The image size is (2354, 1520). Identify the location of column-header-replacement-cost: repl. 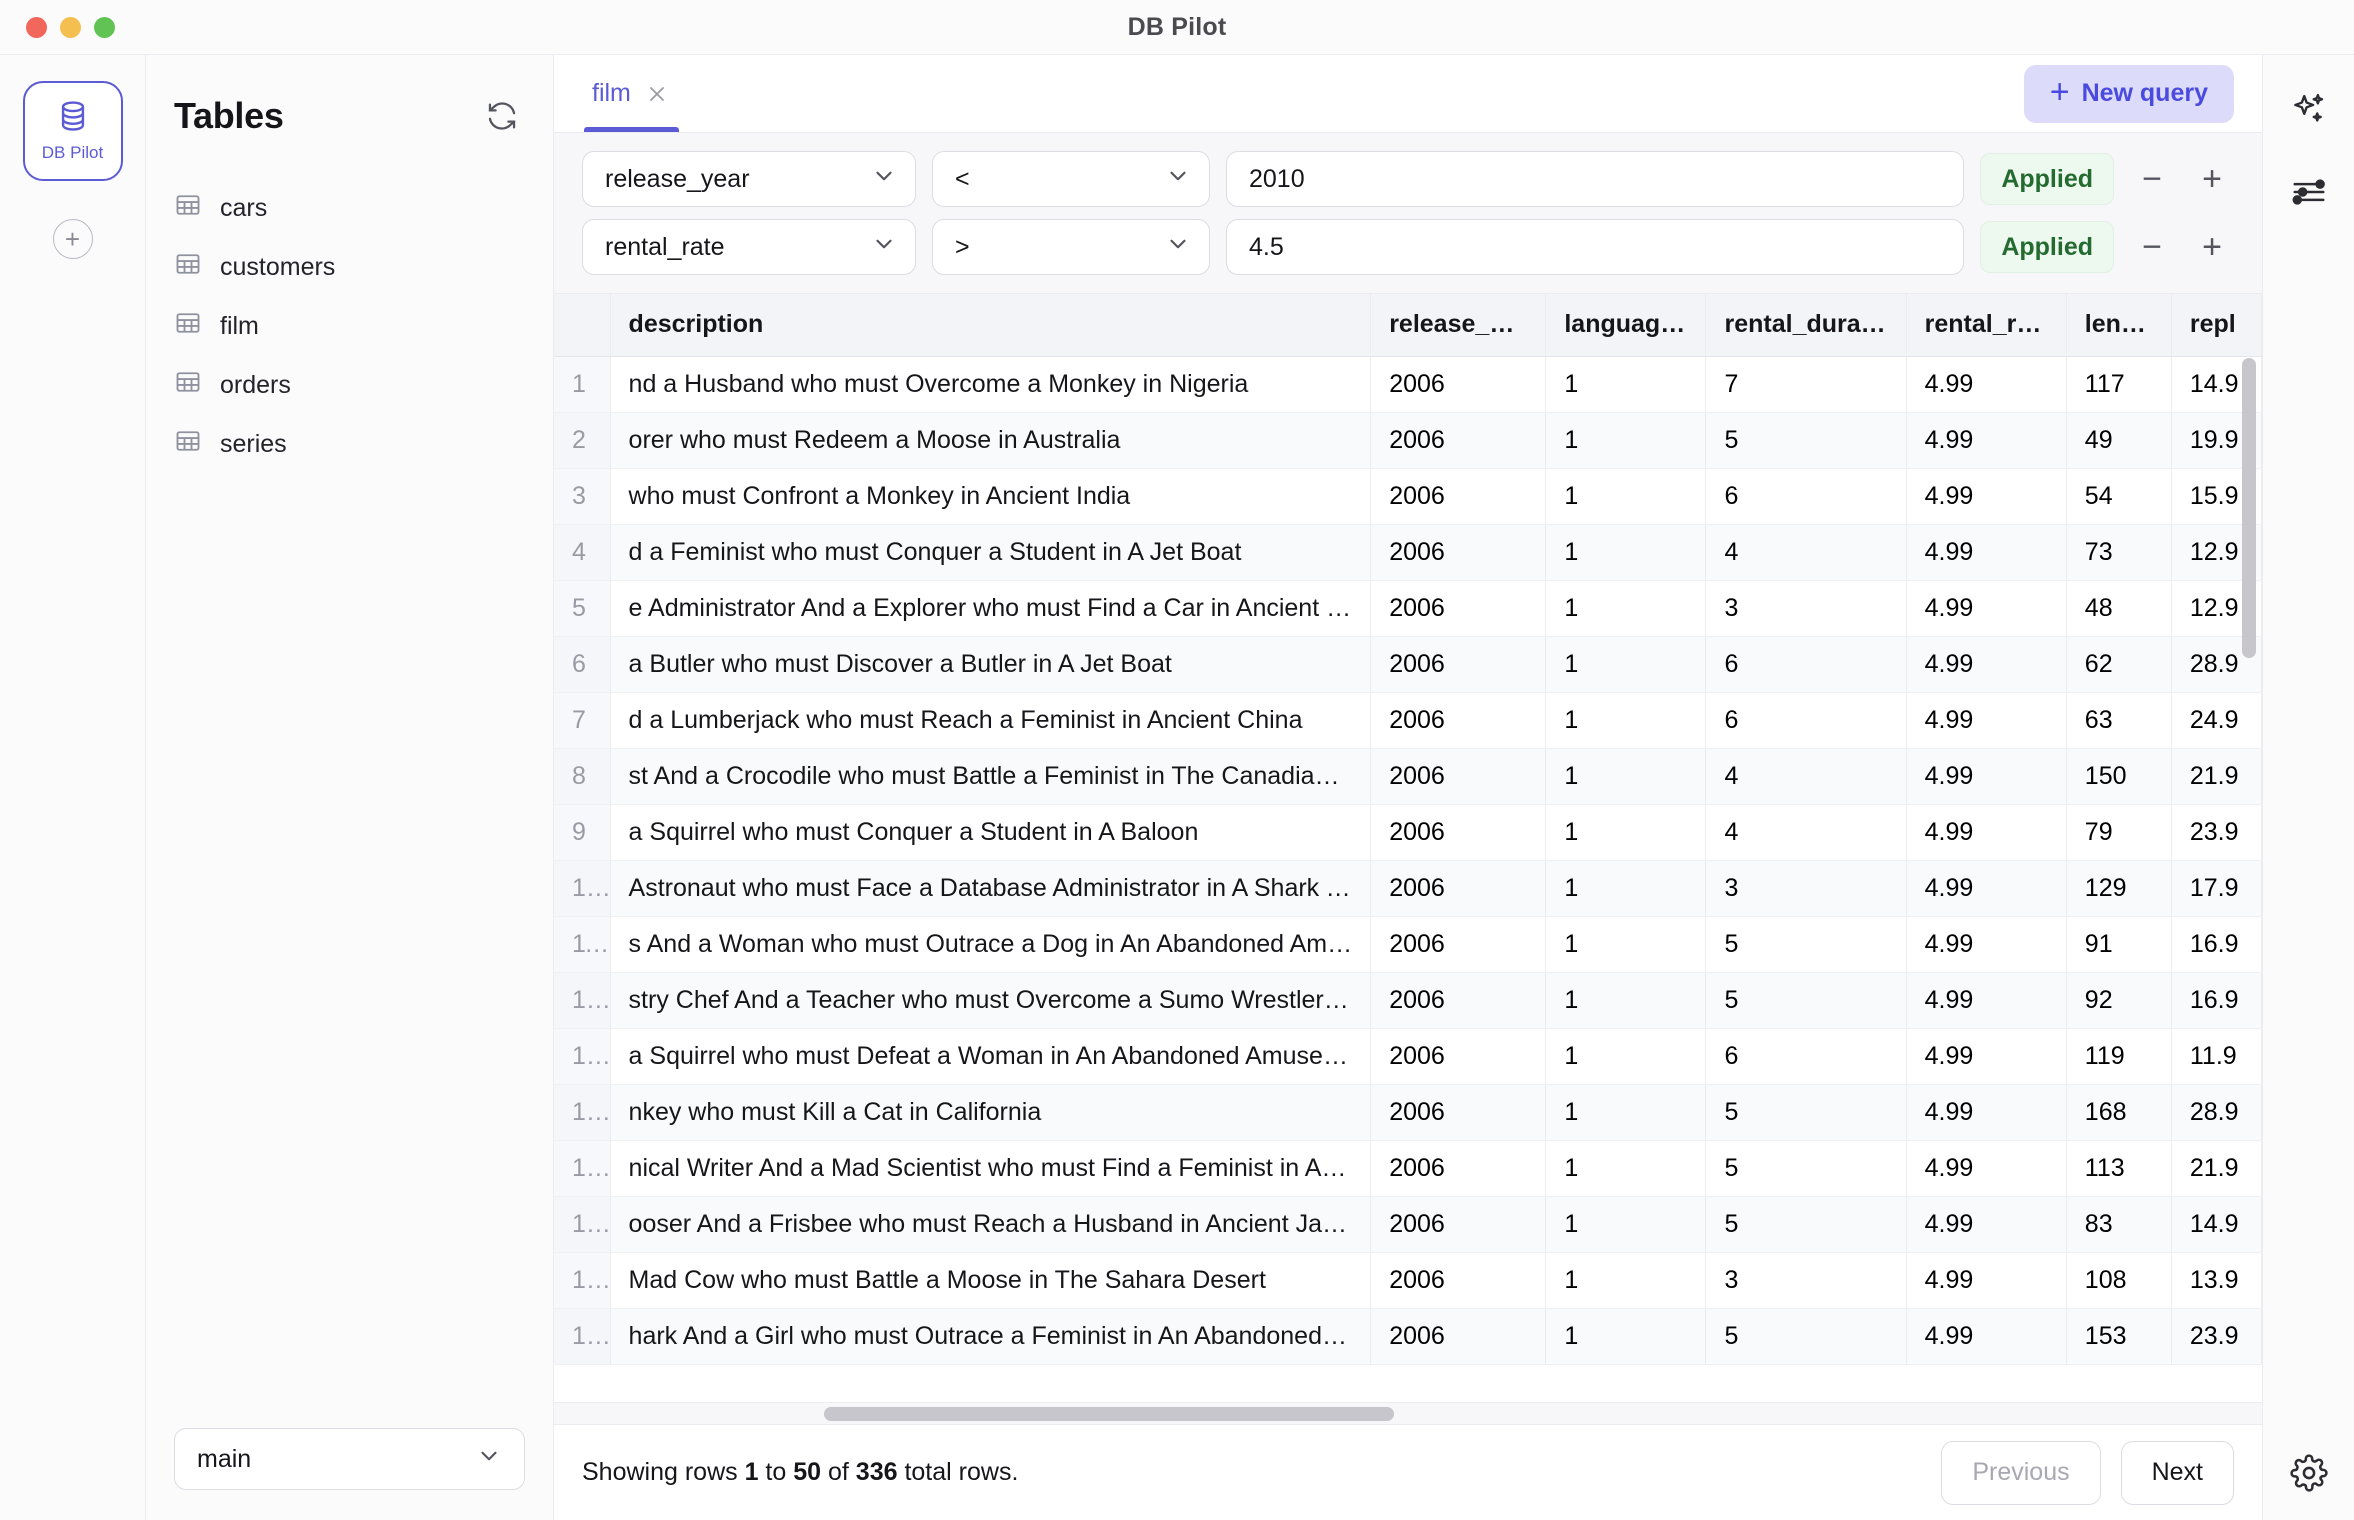
(2216, 325).